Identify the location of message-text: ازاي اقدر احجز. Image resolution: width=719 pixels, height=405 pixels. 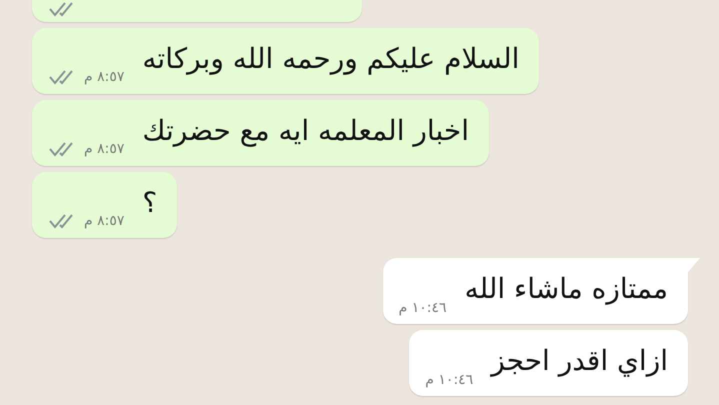
(579, 361).